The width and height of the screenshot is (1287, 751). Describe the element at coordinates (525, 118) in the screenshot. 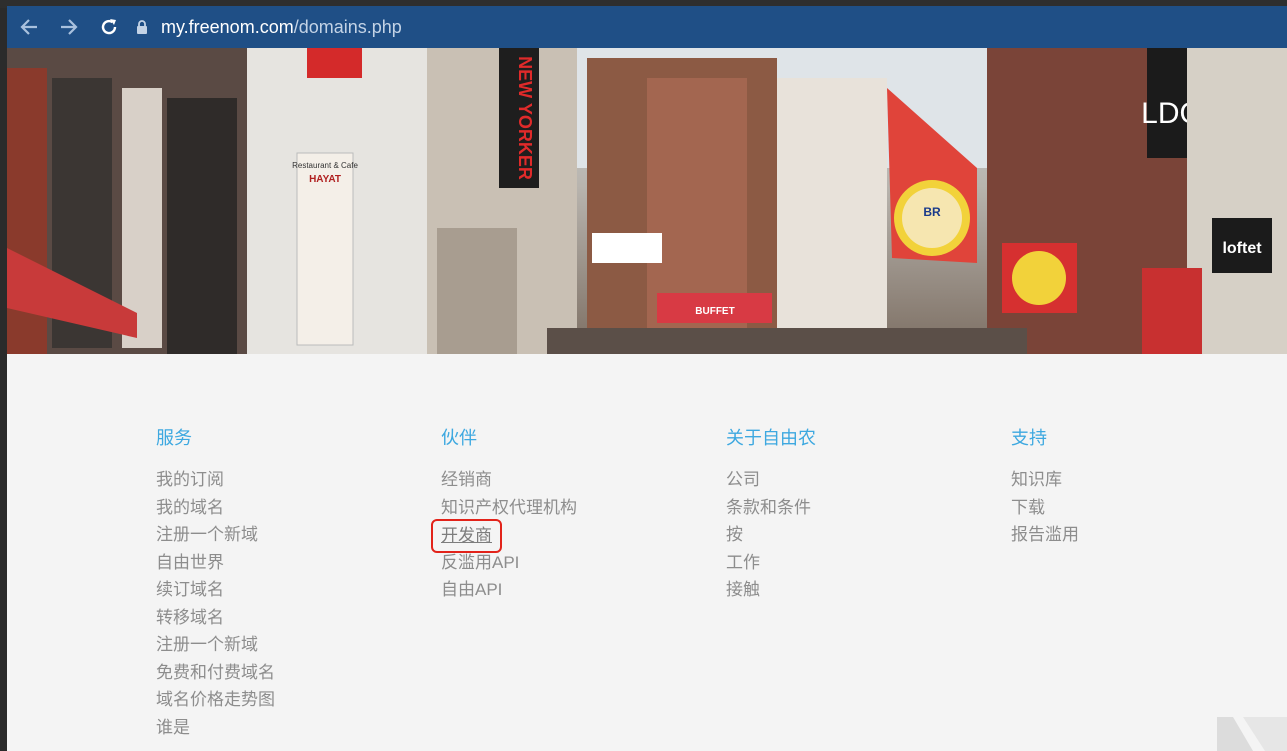

I see `newyorker-sign: NEW YORKER` at that location.